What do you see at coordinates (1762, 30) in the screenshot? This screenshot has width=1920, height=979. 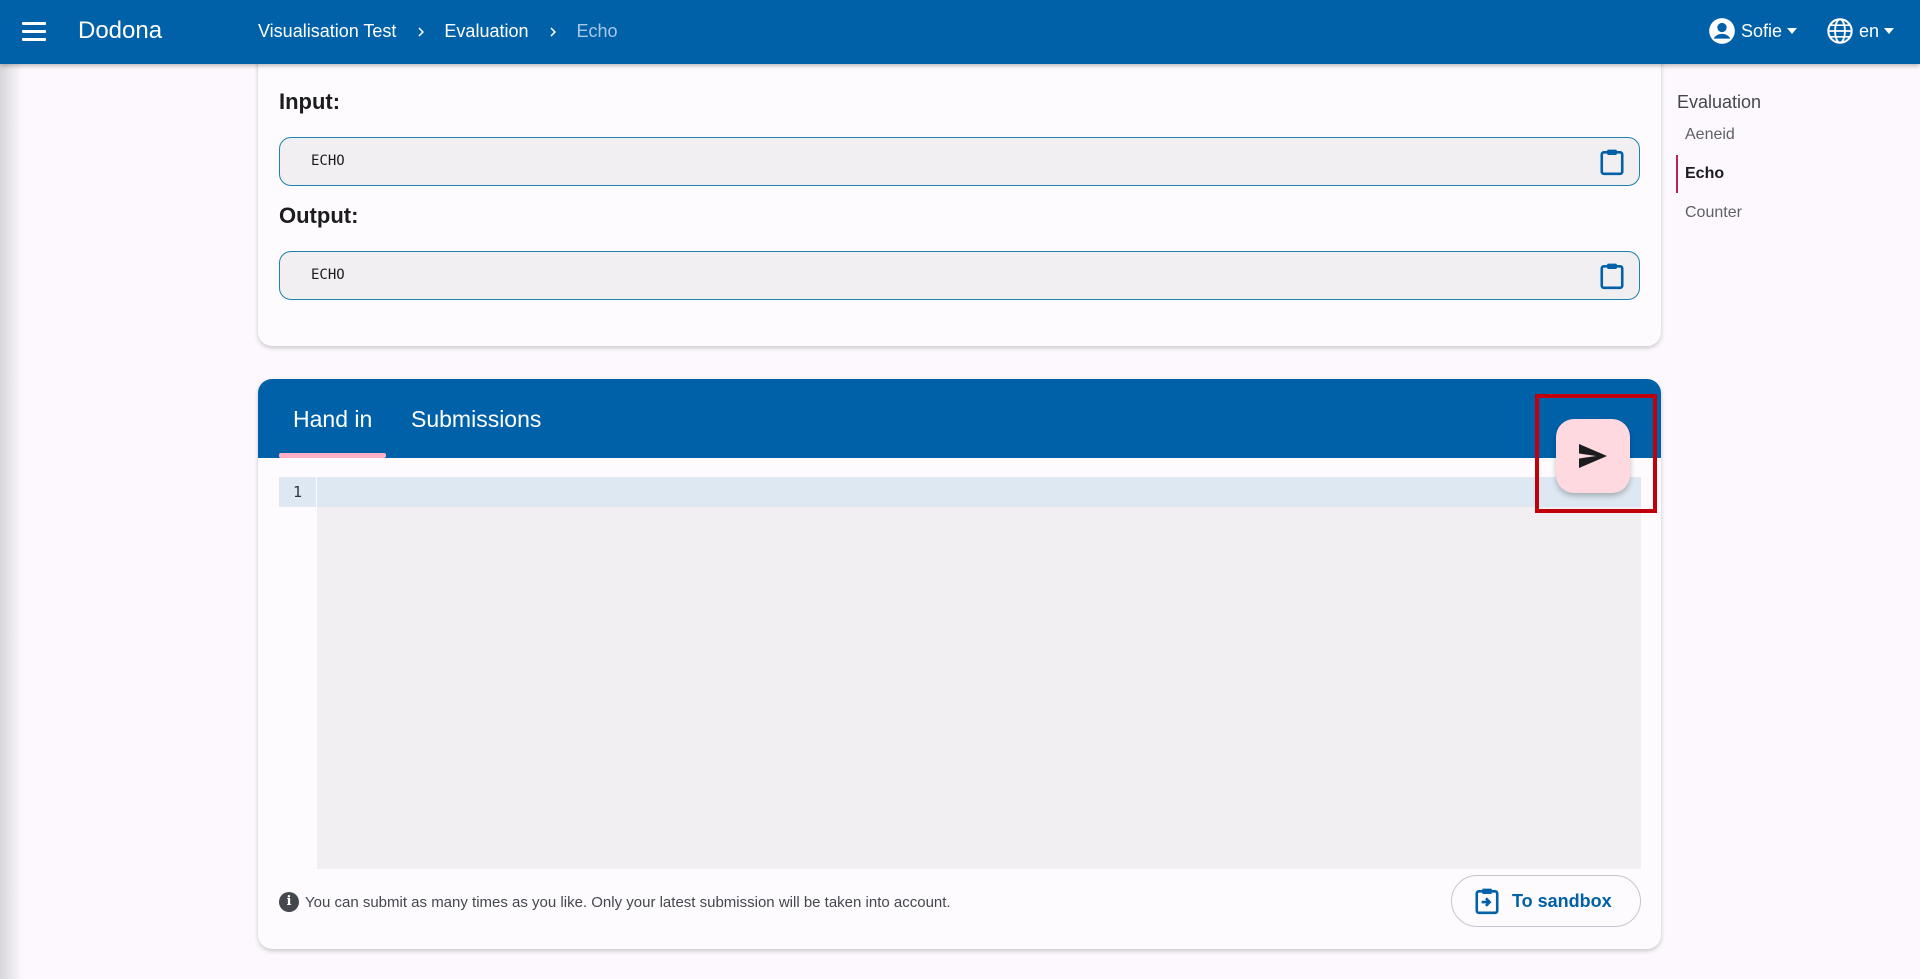 I see `user-name: Sofie` at bounding box center [1762, 30].